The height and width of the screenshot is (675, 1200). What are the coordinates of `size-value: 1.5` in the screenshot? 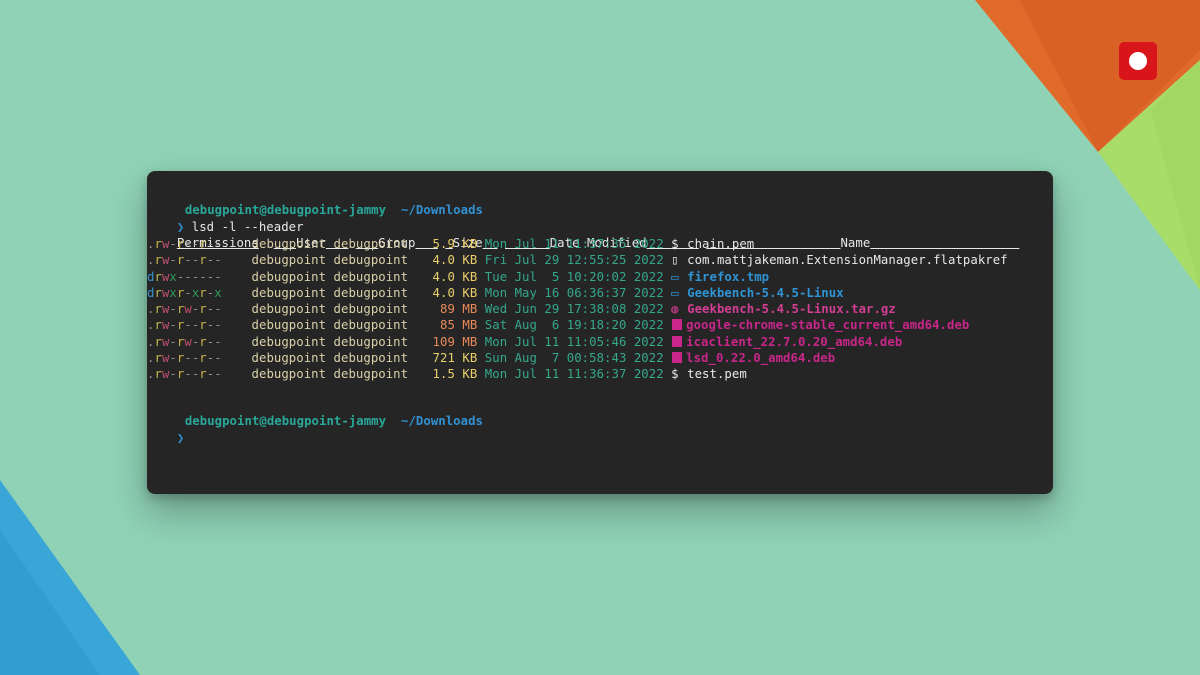 It's located at (443, 374).